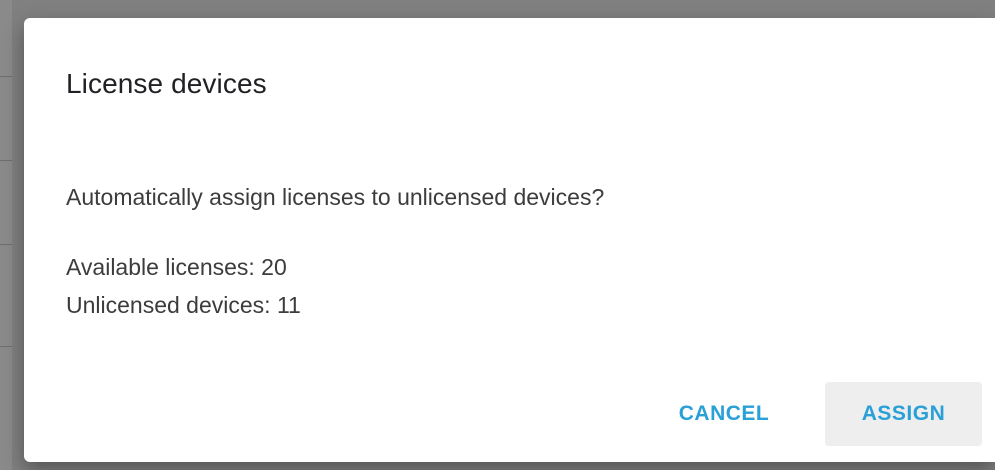 The image size is (995, 470). I want to click on cancel-button: CANCEL, so click(724, 414).